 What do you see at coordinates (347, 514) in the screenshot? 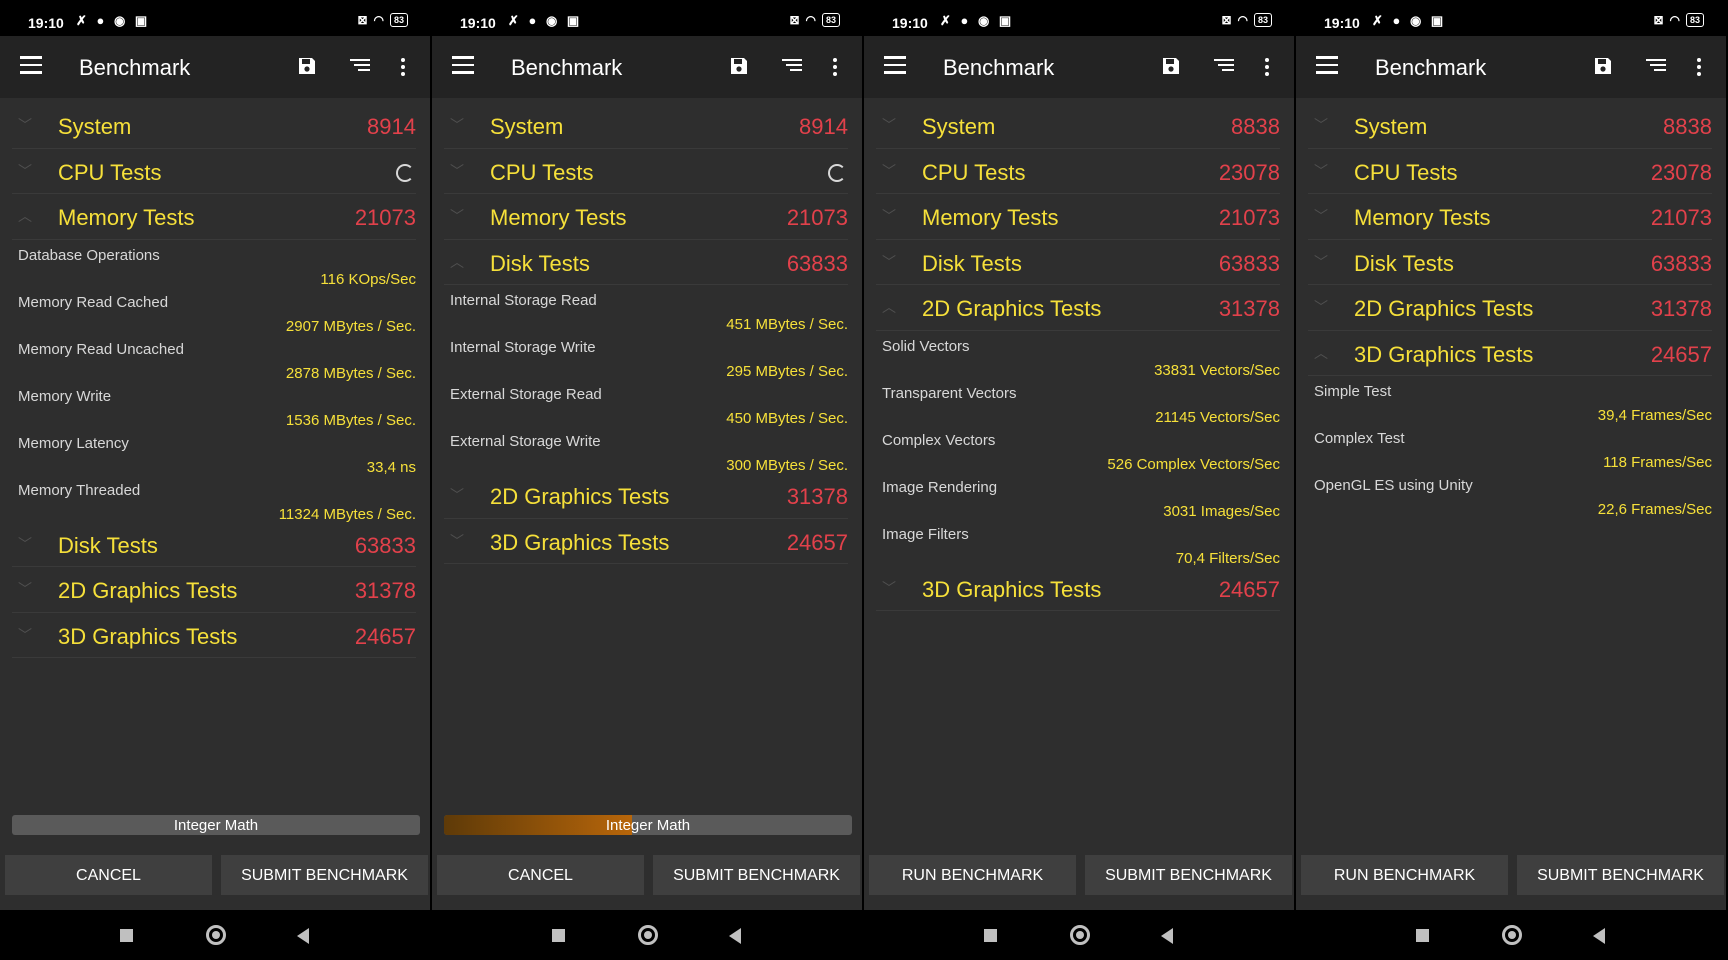
I see `test-value: 11324 MBytes / Sec.` at bounding box center [347, 514].